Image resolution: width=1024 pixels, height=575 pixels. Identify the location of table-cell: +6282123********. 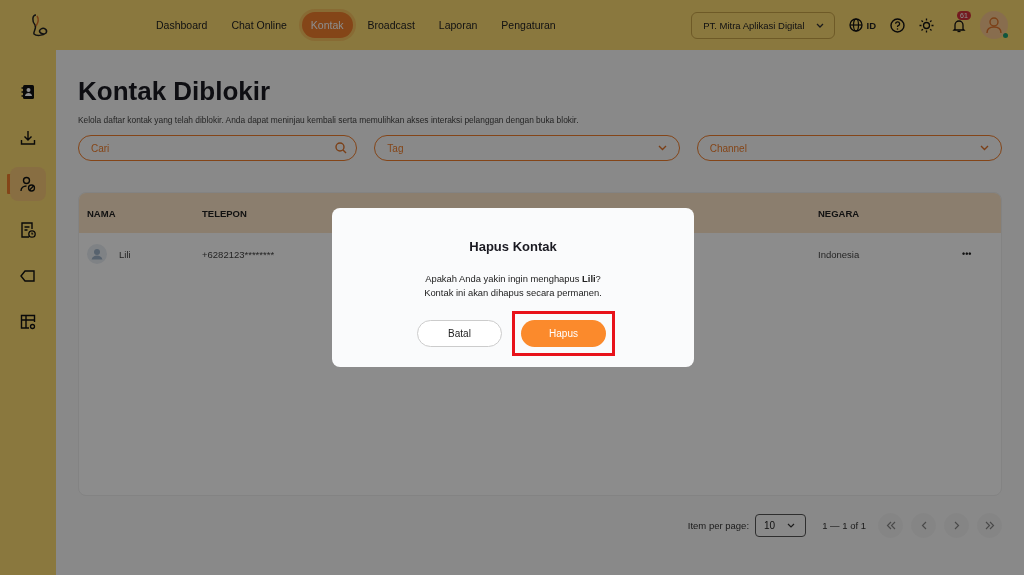
(238, 254).